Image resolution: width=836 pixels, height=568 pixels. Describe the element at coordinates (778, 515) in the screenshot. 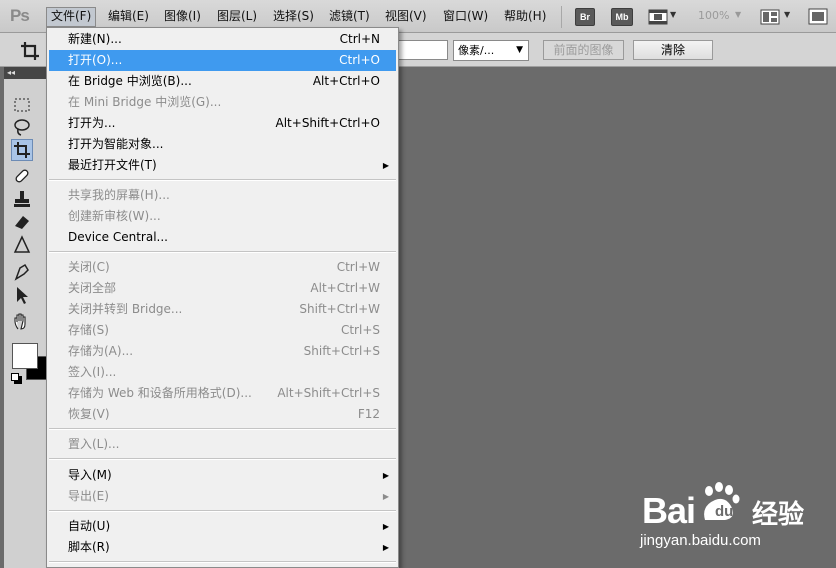

I see `watermark-brand-cn: 经验` at that location.